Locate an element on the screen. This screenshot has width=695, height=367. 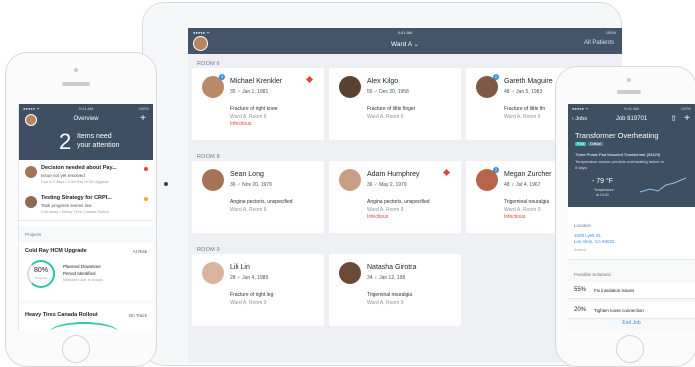
patient-demographics: 34 ♀ Jan 12, 198 is located at coordinates (386, 278).